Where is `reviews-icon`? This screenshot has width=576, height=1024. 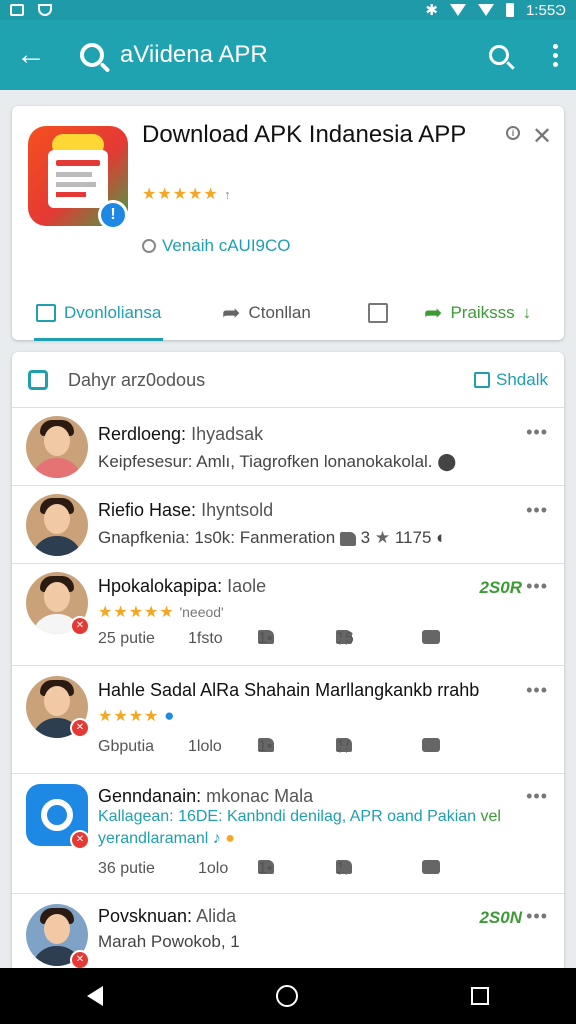 reviews-icon is located at coordinates (38, 380).